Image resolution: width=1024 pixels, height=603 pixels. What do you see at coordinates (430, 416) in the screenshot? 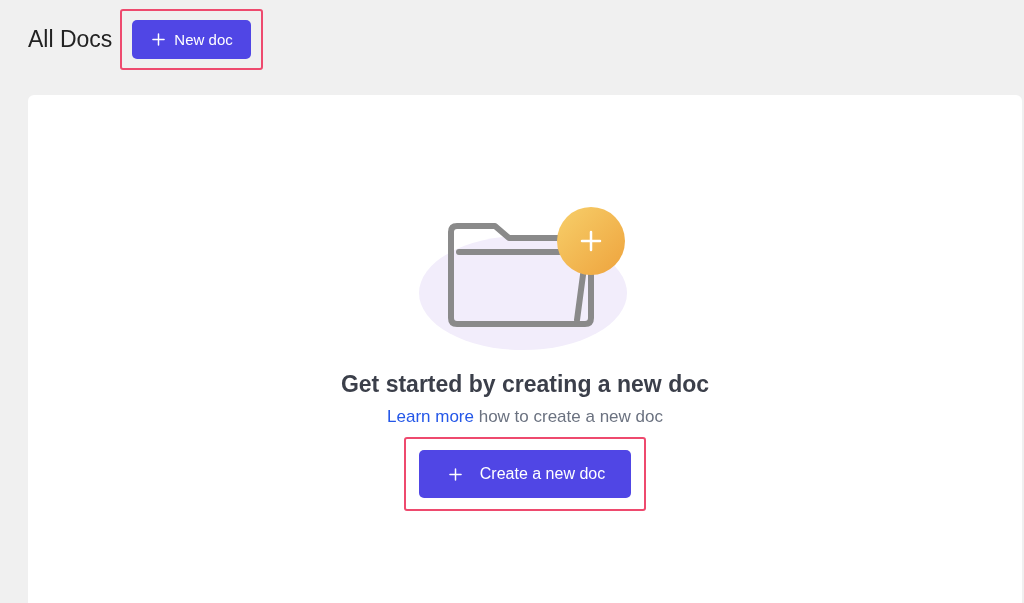
I see `learn-more-link: Learn more` at bounding box center [430, 416].